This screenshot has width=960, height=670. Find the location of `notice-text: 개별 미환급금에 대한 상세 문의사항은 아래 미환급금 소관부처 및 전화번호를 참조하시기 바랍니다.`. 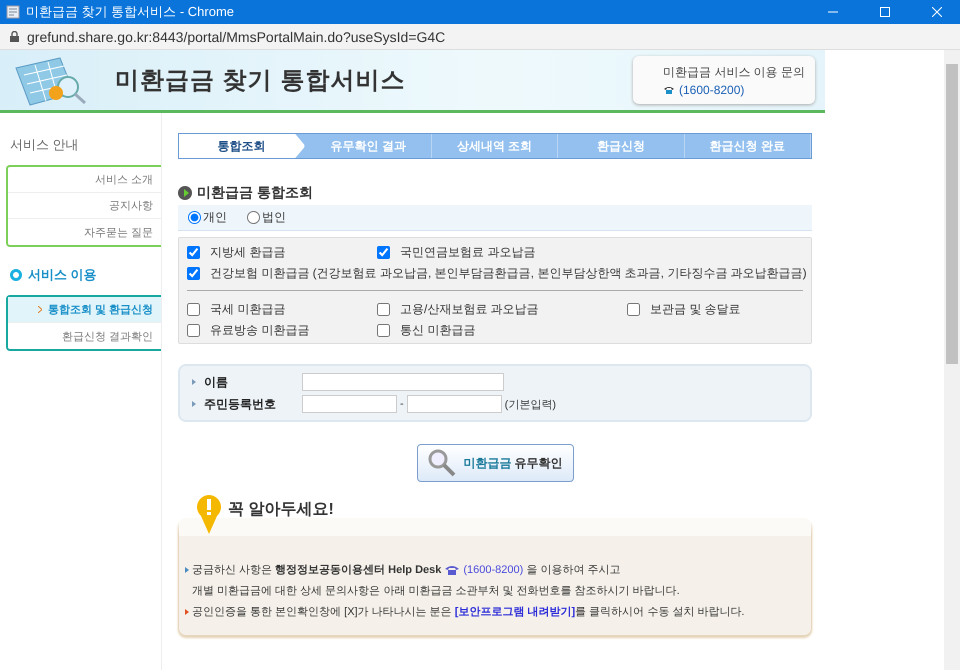

notice-text: 개별 미환급금에 대한 상세 문의사항은 아래 미환급금 소관부처 및 전화번호를 참조하시기 바랍니다. is located at coordinates (436, 591).